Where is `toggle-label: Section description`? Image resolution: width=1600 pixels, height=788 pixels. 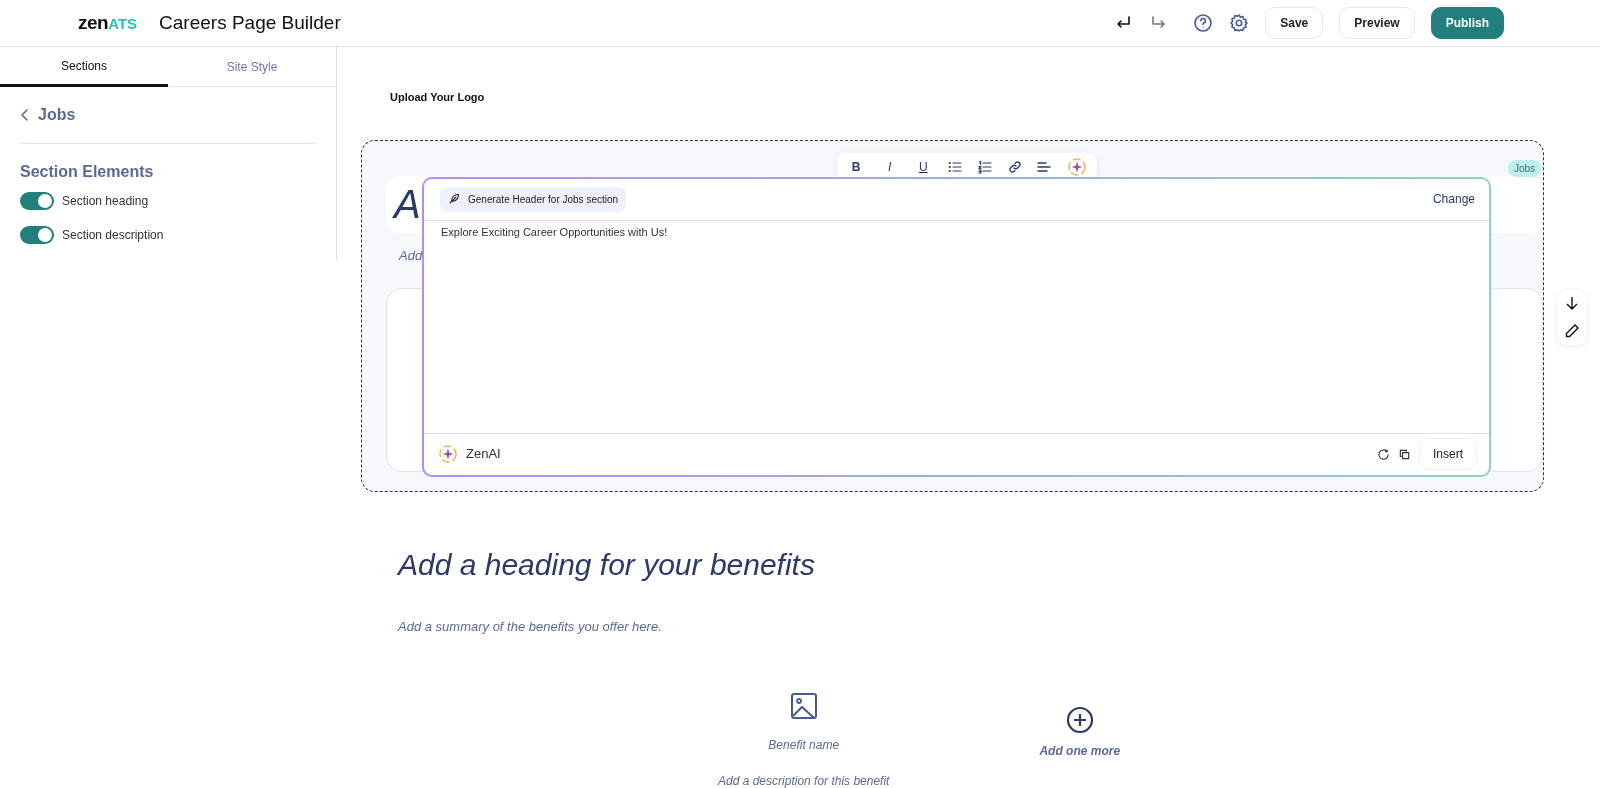 toggle-label: Section description is located at coordinates (113, 235).